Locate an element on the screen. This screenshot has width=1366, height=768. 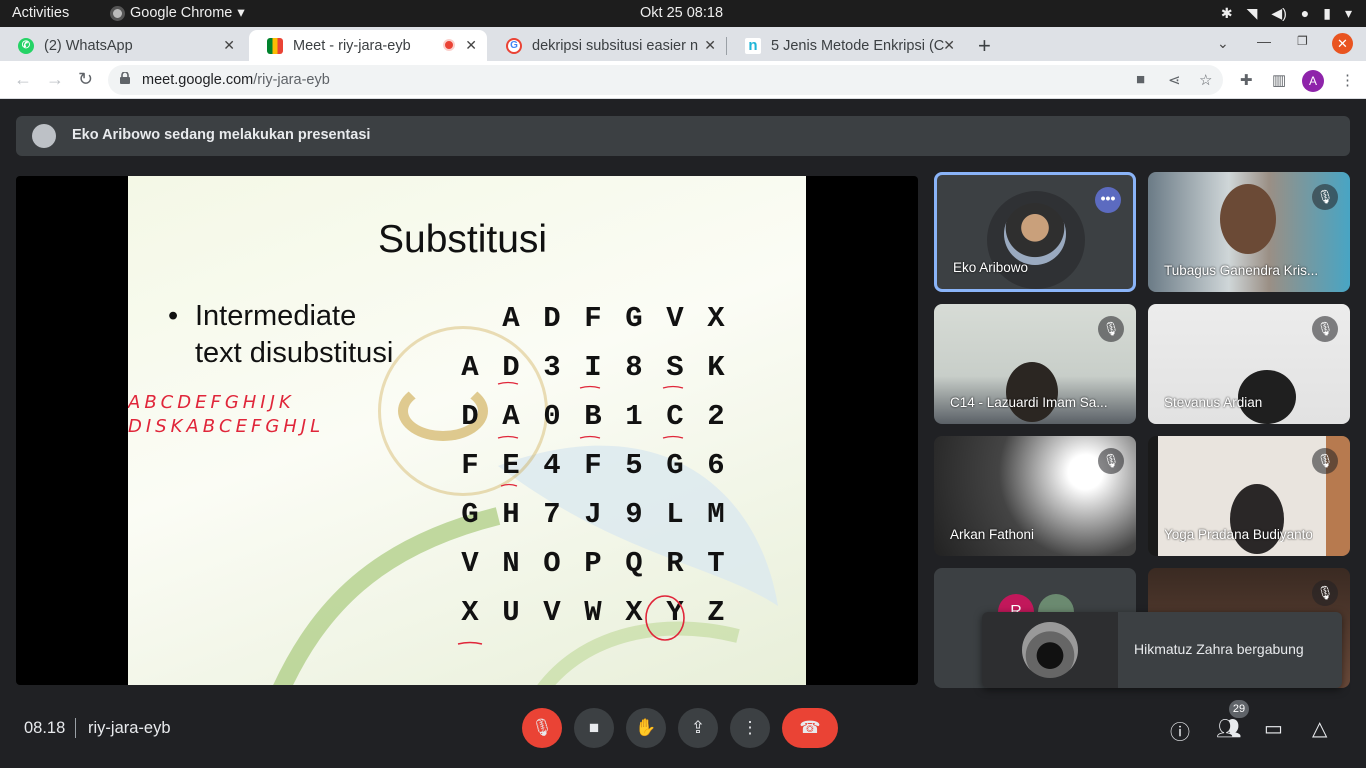
meeting-time: 08.18 is located at coordinates (45, 728).